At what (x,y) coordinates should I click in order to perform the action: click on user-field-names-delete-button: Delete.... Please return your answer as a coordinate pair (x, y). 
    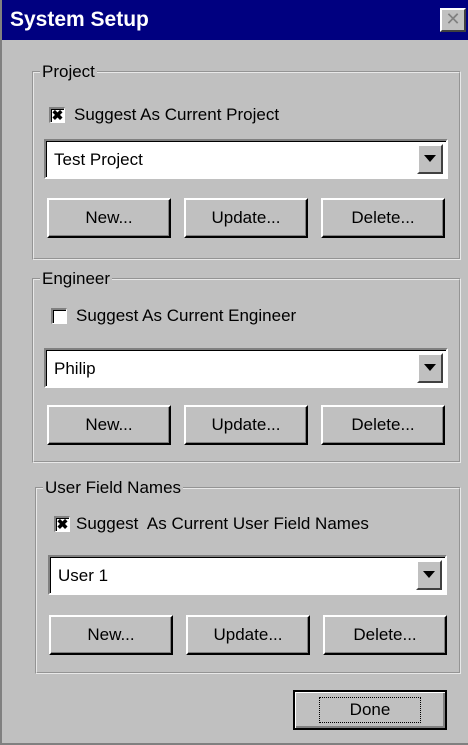
    Looking at the image, I should click on (385, 635).